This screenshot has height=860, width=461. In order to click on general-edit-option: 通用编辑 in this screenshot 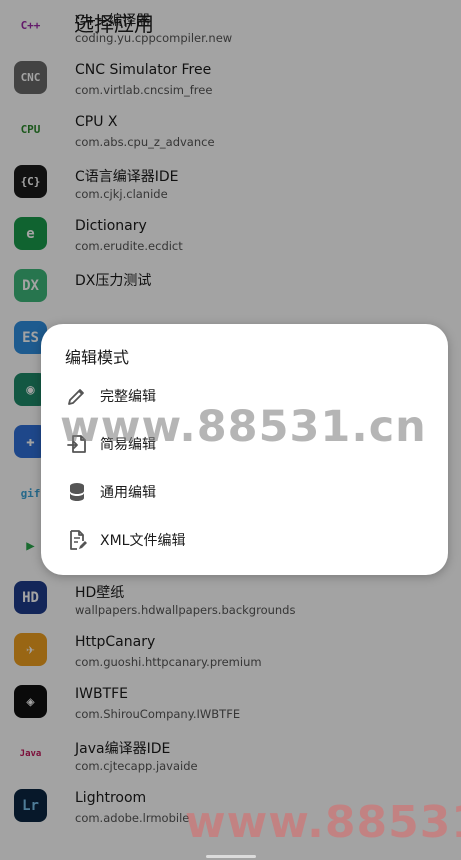, I will do `click(244, 492)`.